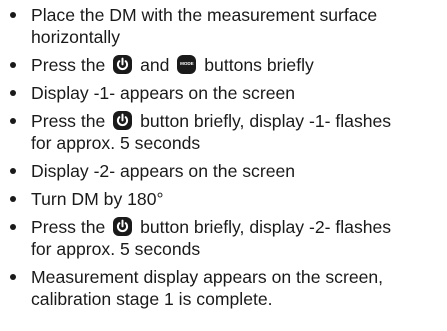 The image size is (447, 331). What do you see at coordinates (152, 299) in the screenshot?
I see `instruction-text-line2: calibration stage 1 is complete.` at bounding box center [152, 299].